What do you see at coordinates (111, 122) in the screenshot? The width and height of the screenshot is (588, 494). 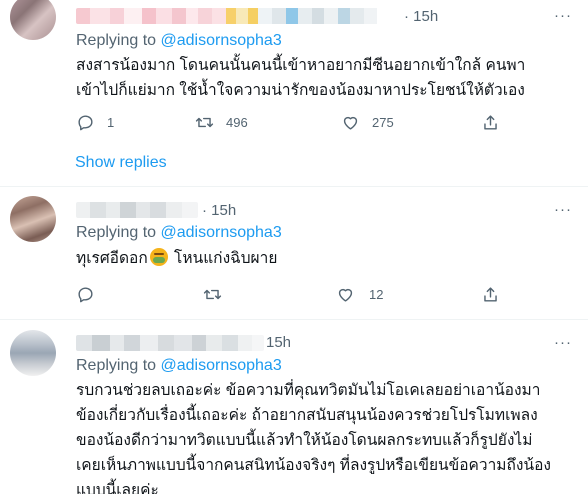 I see `reply-count: 1` at bounding box center [111, 122].